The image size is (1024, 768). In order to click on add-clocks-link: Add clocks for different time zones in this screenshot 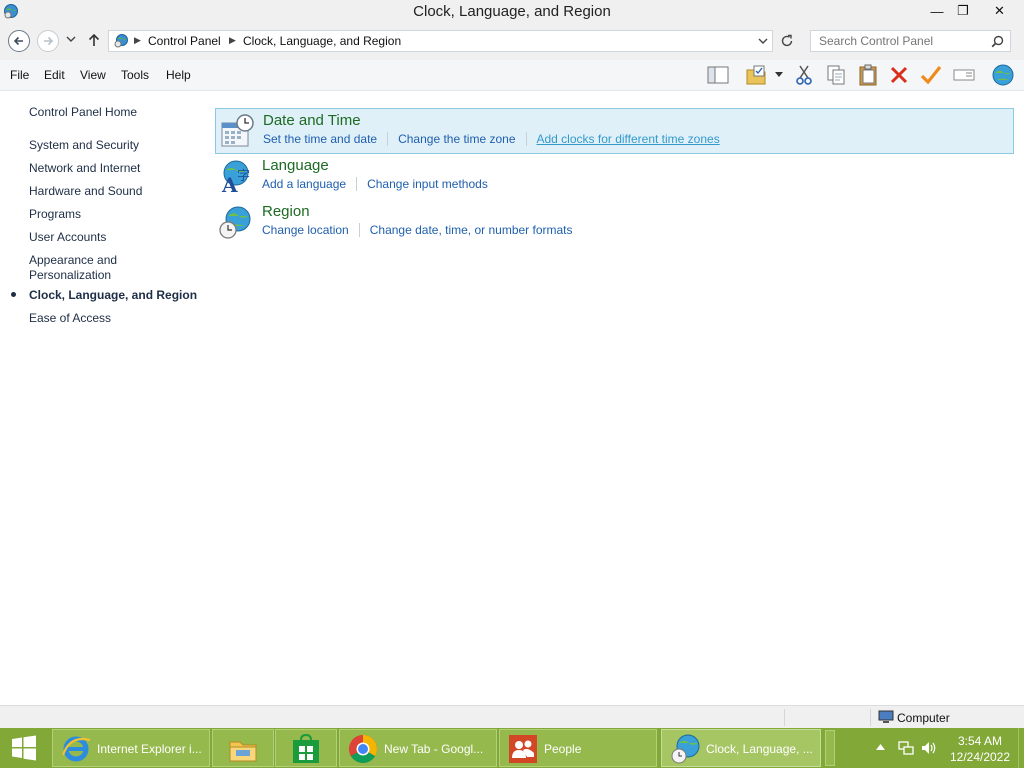, I will do `click(628, 139)`.